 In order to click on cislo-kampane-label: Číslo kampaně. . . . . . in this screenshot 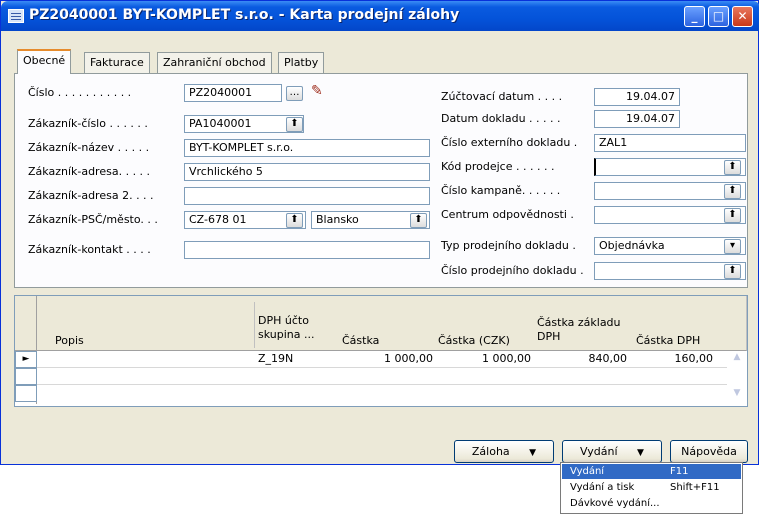, I will do `click(501, 190)`.